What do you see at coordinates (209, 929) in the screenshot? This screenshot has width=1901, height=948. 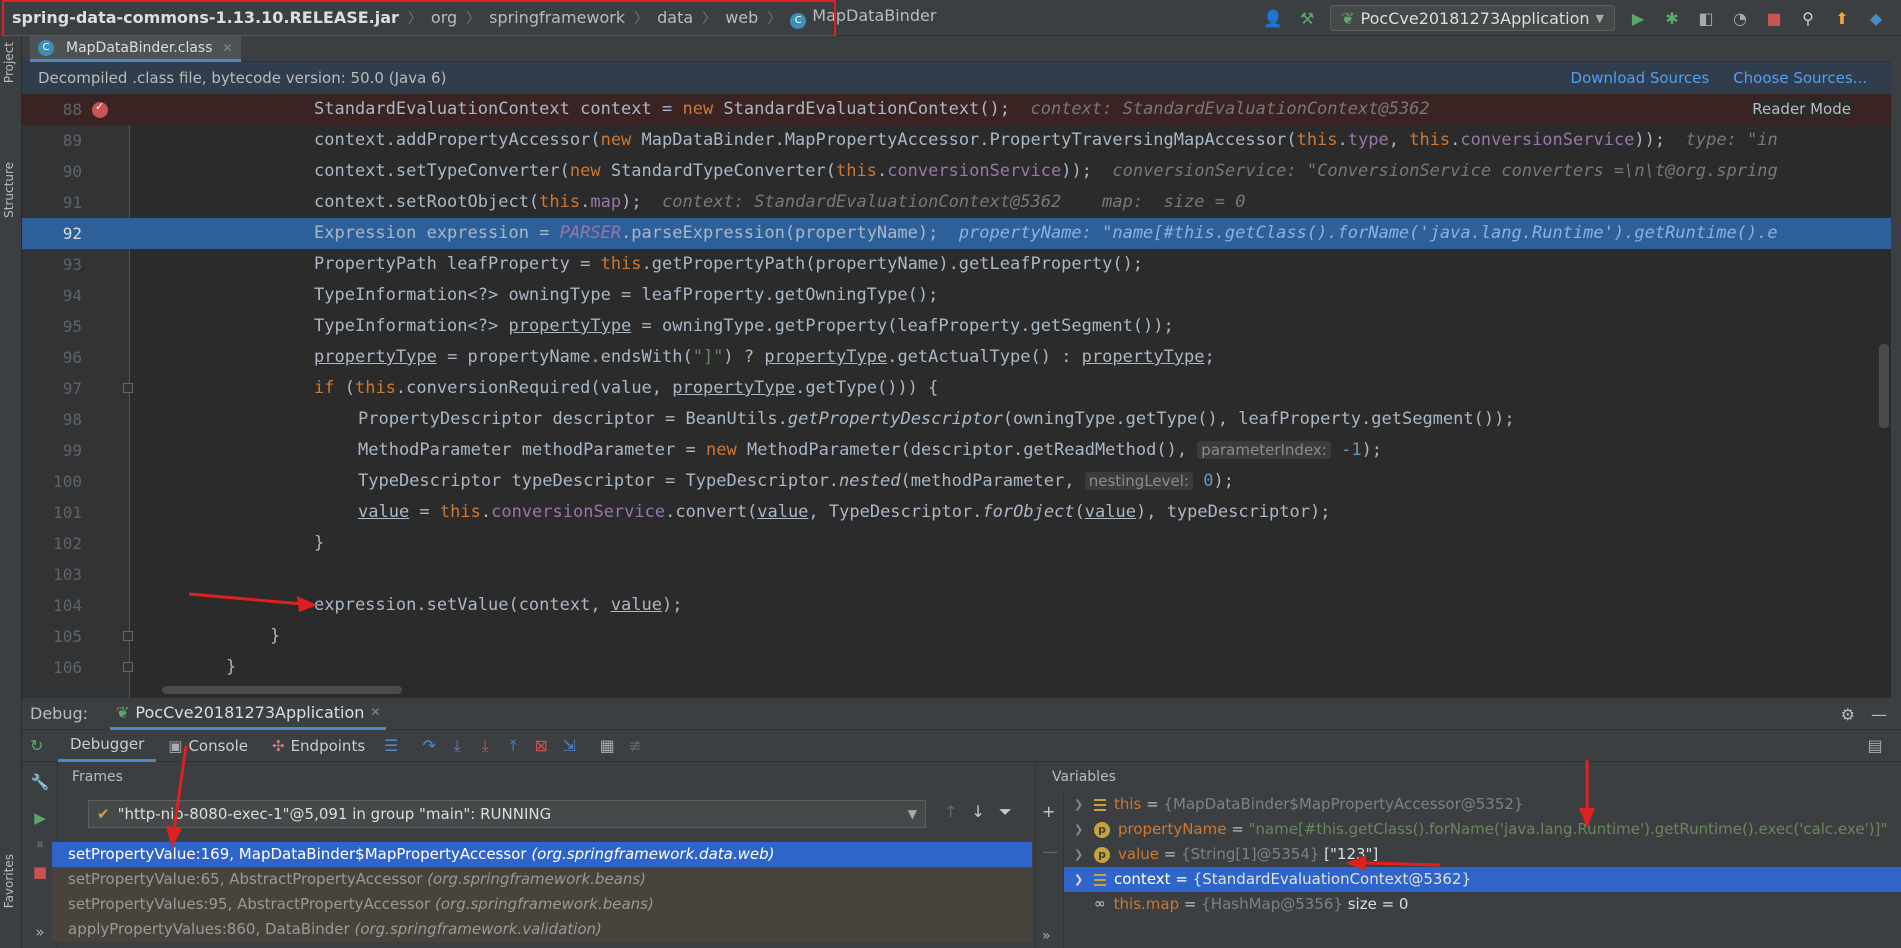 I see `frame-method: applyPropertyValues:860, DataBinder` at bounding box center [209, 929].